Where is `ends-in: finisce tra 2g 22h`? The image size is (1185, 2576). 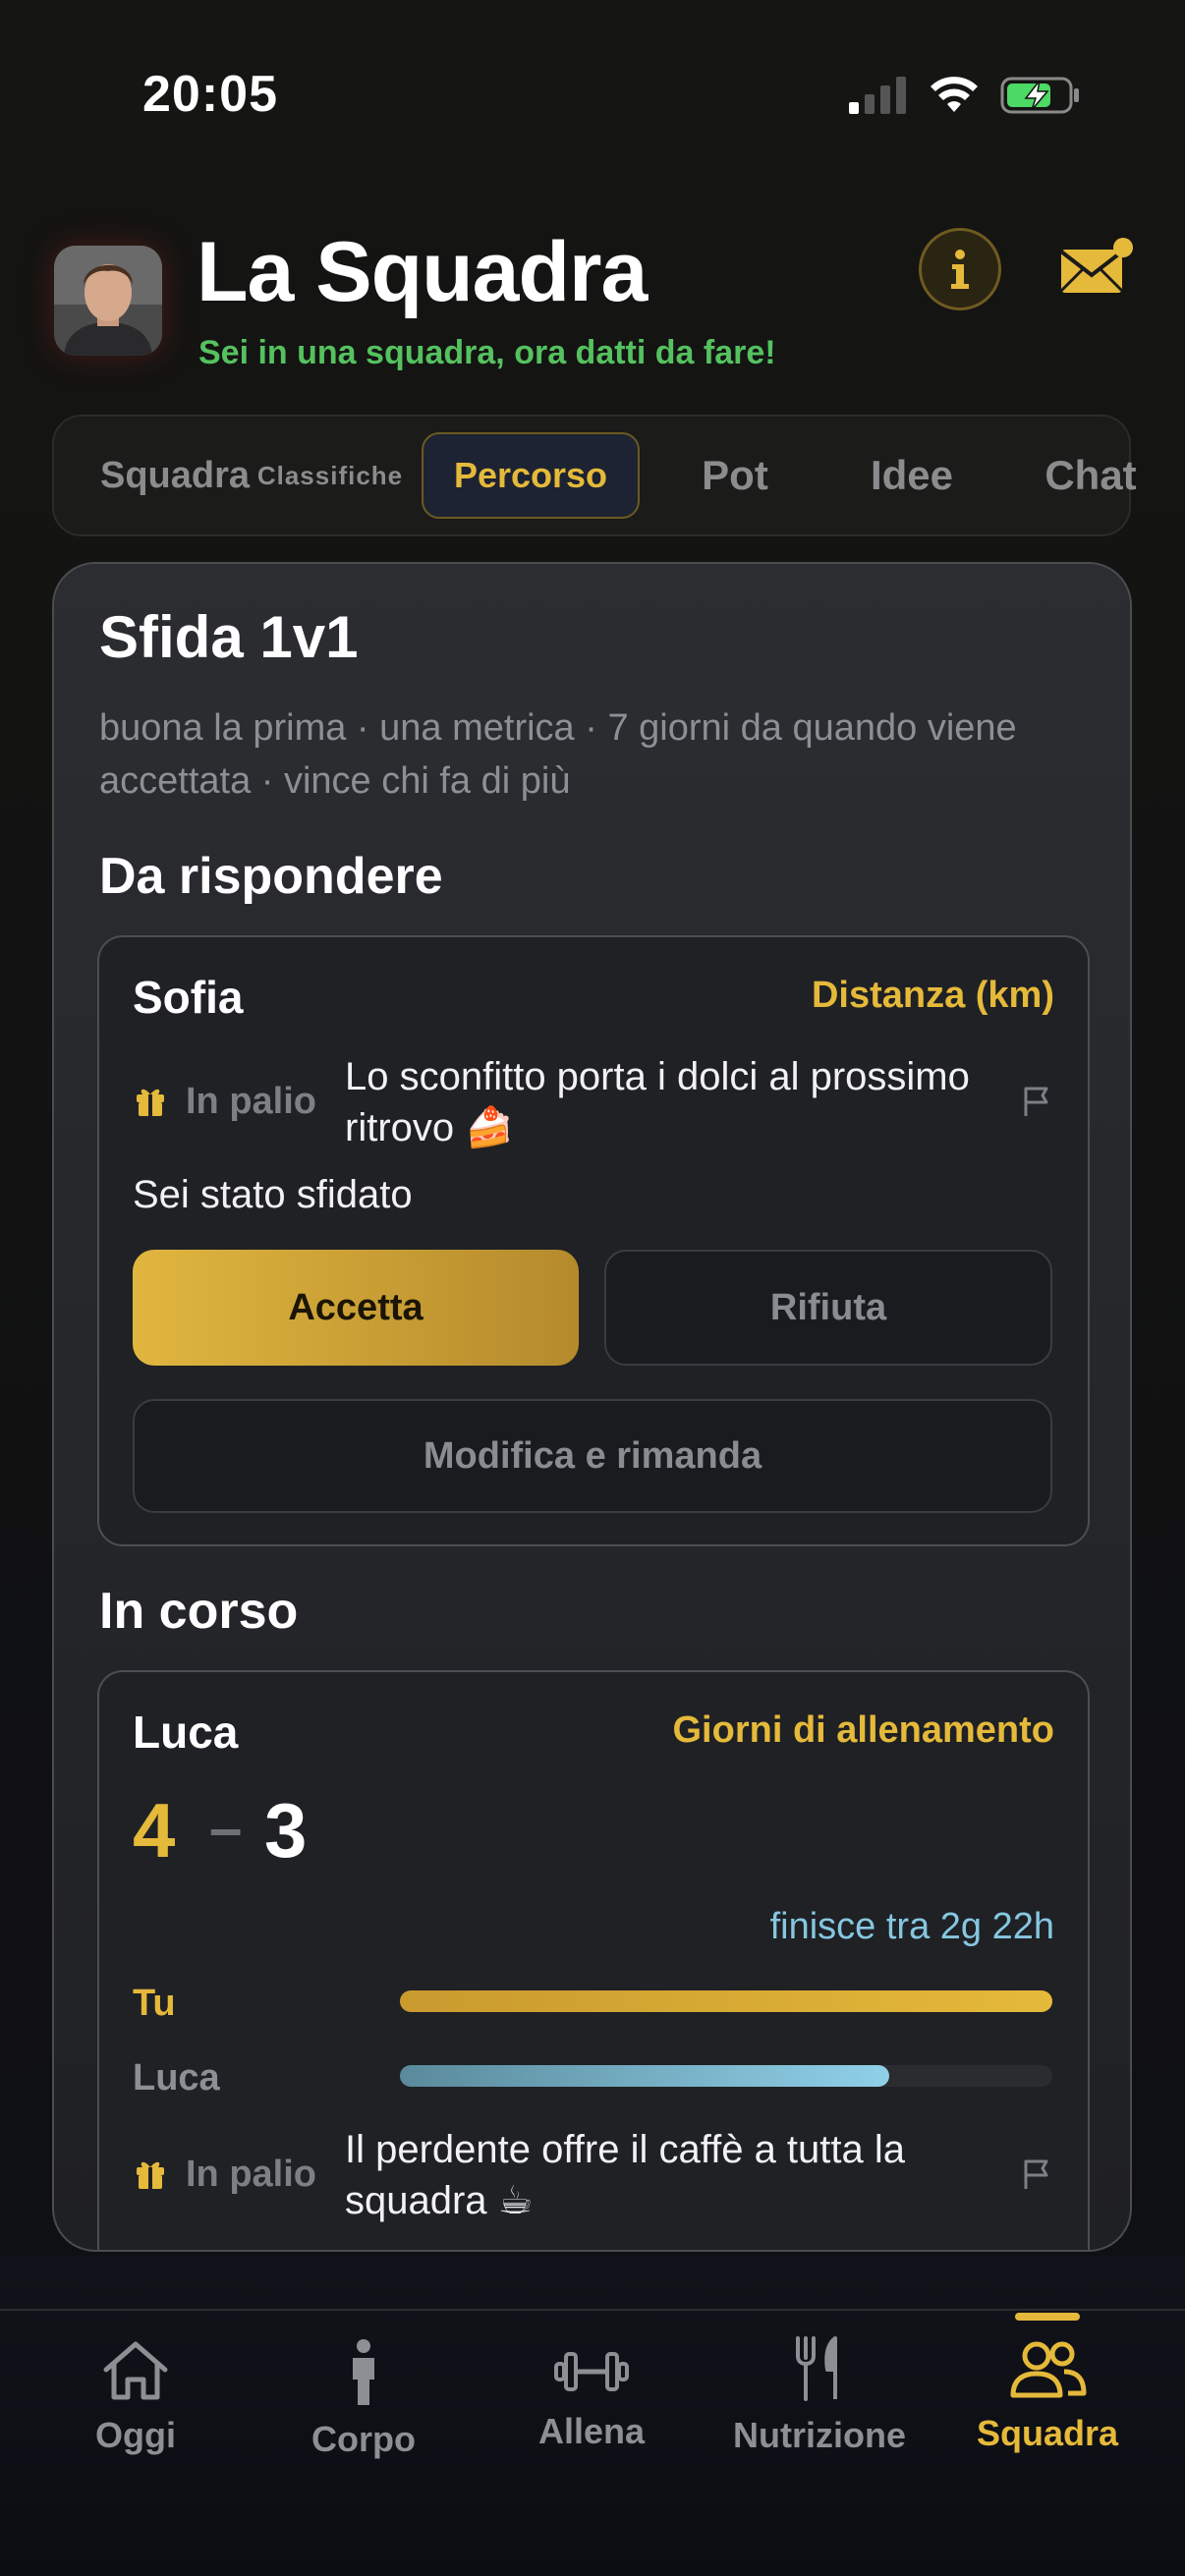 ends-in: finisce tra 2g 22h is located at coordinates (912, 1926).